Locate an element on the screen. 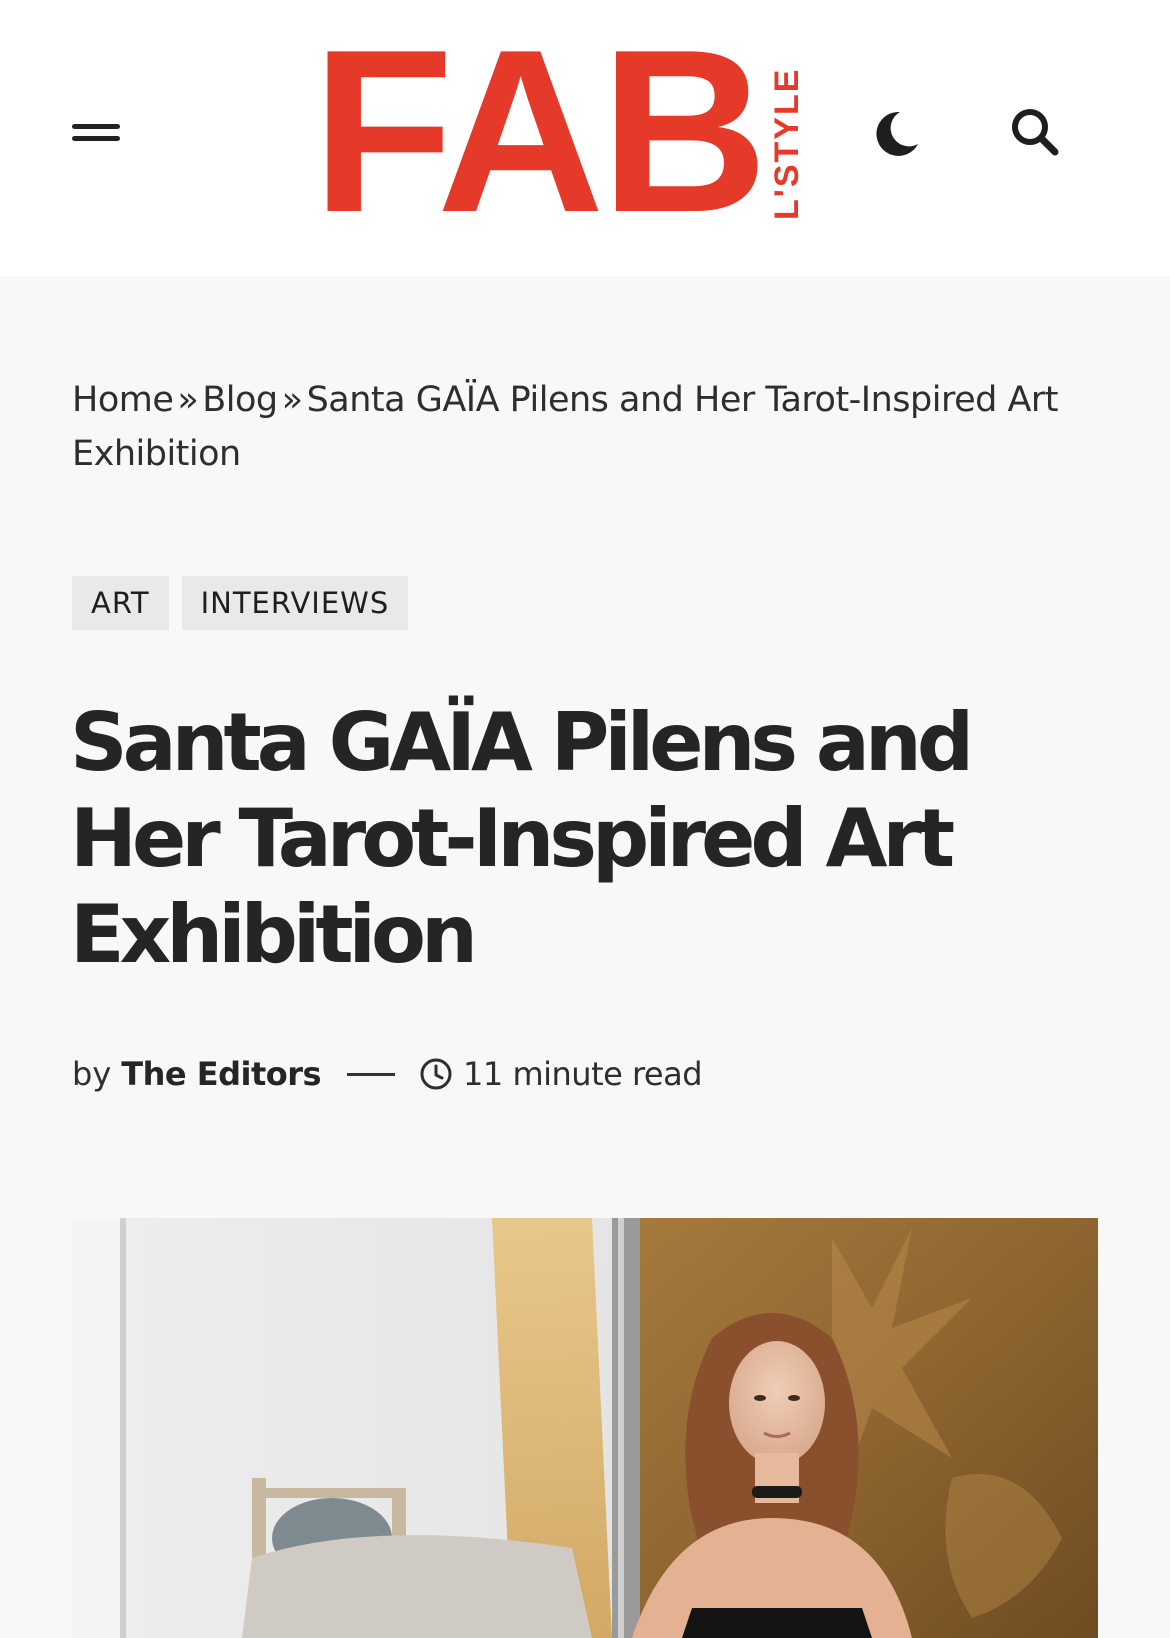  logo-wordmark: FAB is located at coordinates (540, 131).